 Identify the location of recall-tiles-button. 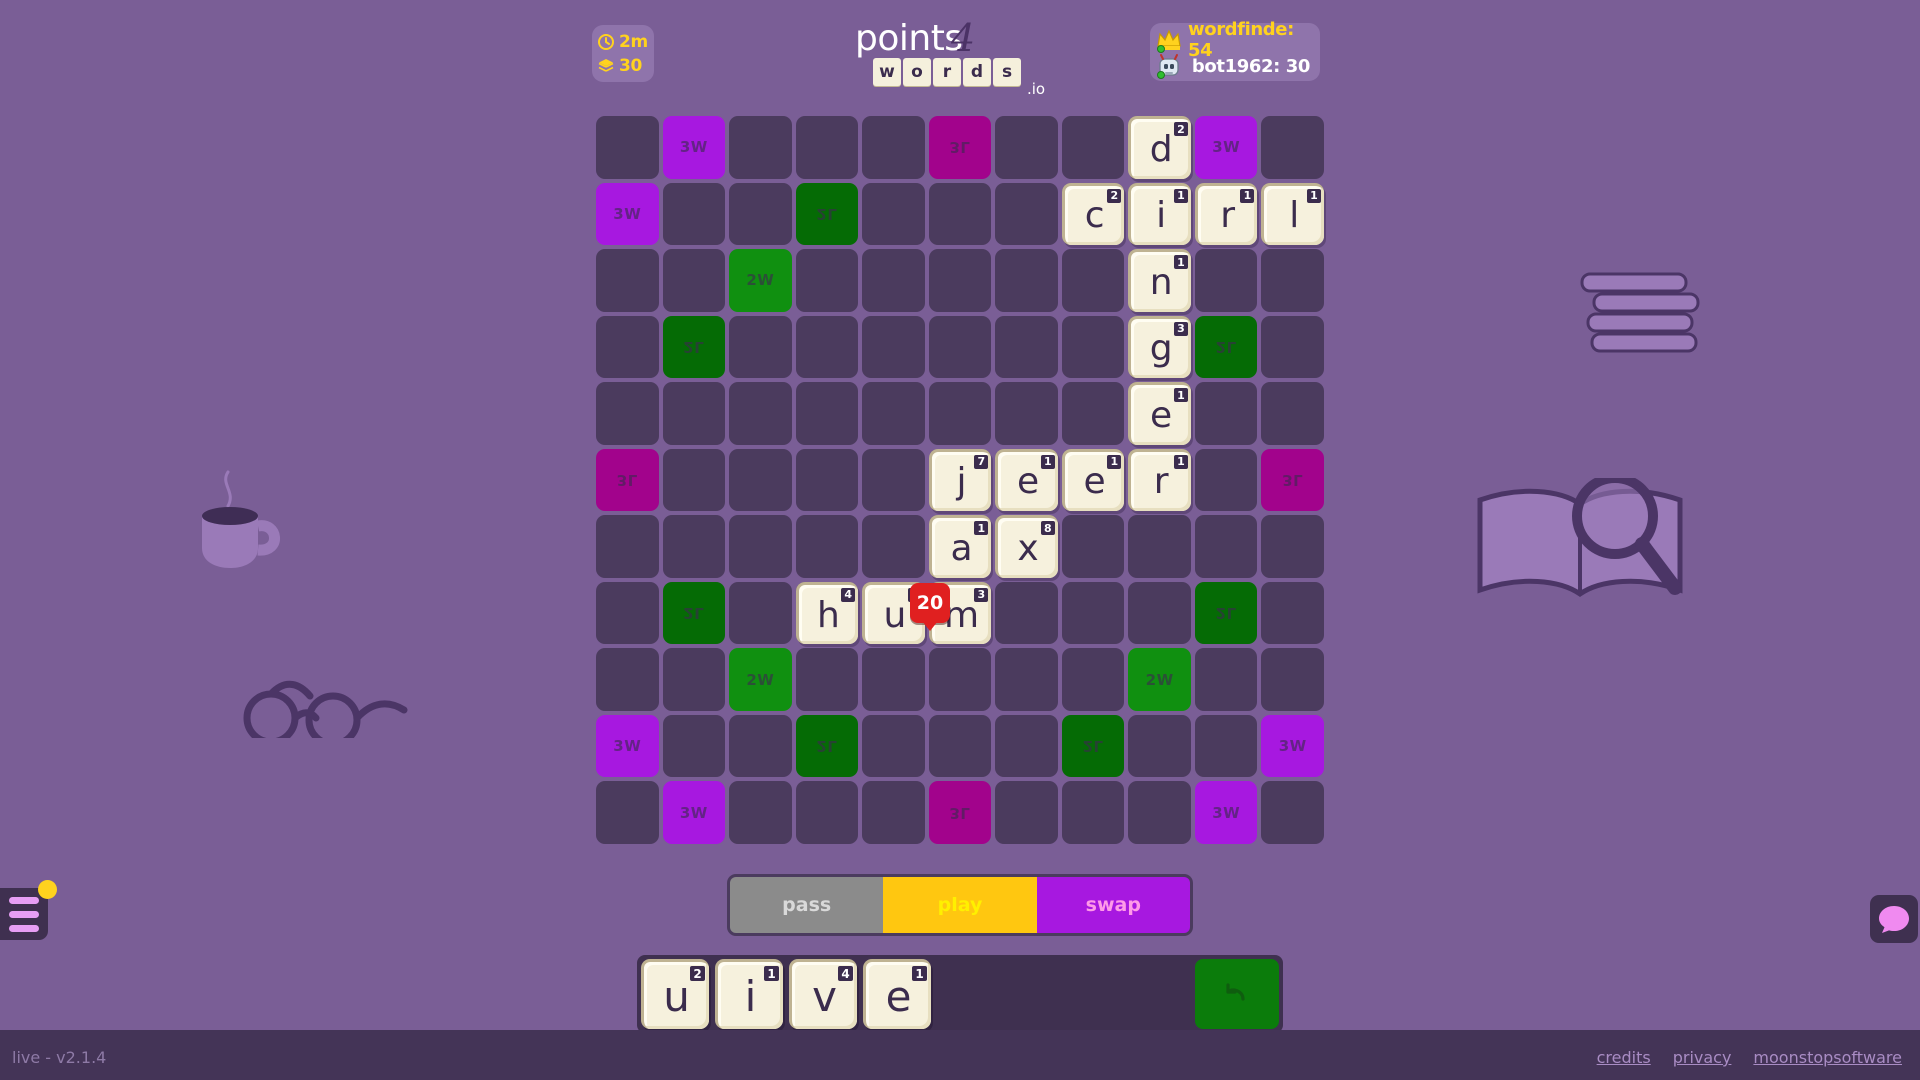
(1237, 994).